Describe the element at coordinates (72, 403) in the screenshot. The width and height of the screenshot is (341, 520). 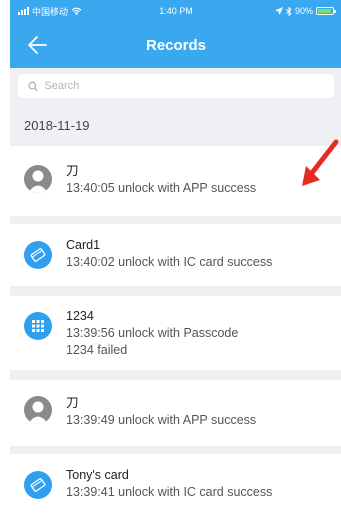
I see `record-name: 刀` at that location.